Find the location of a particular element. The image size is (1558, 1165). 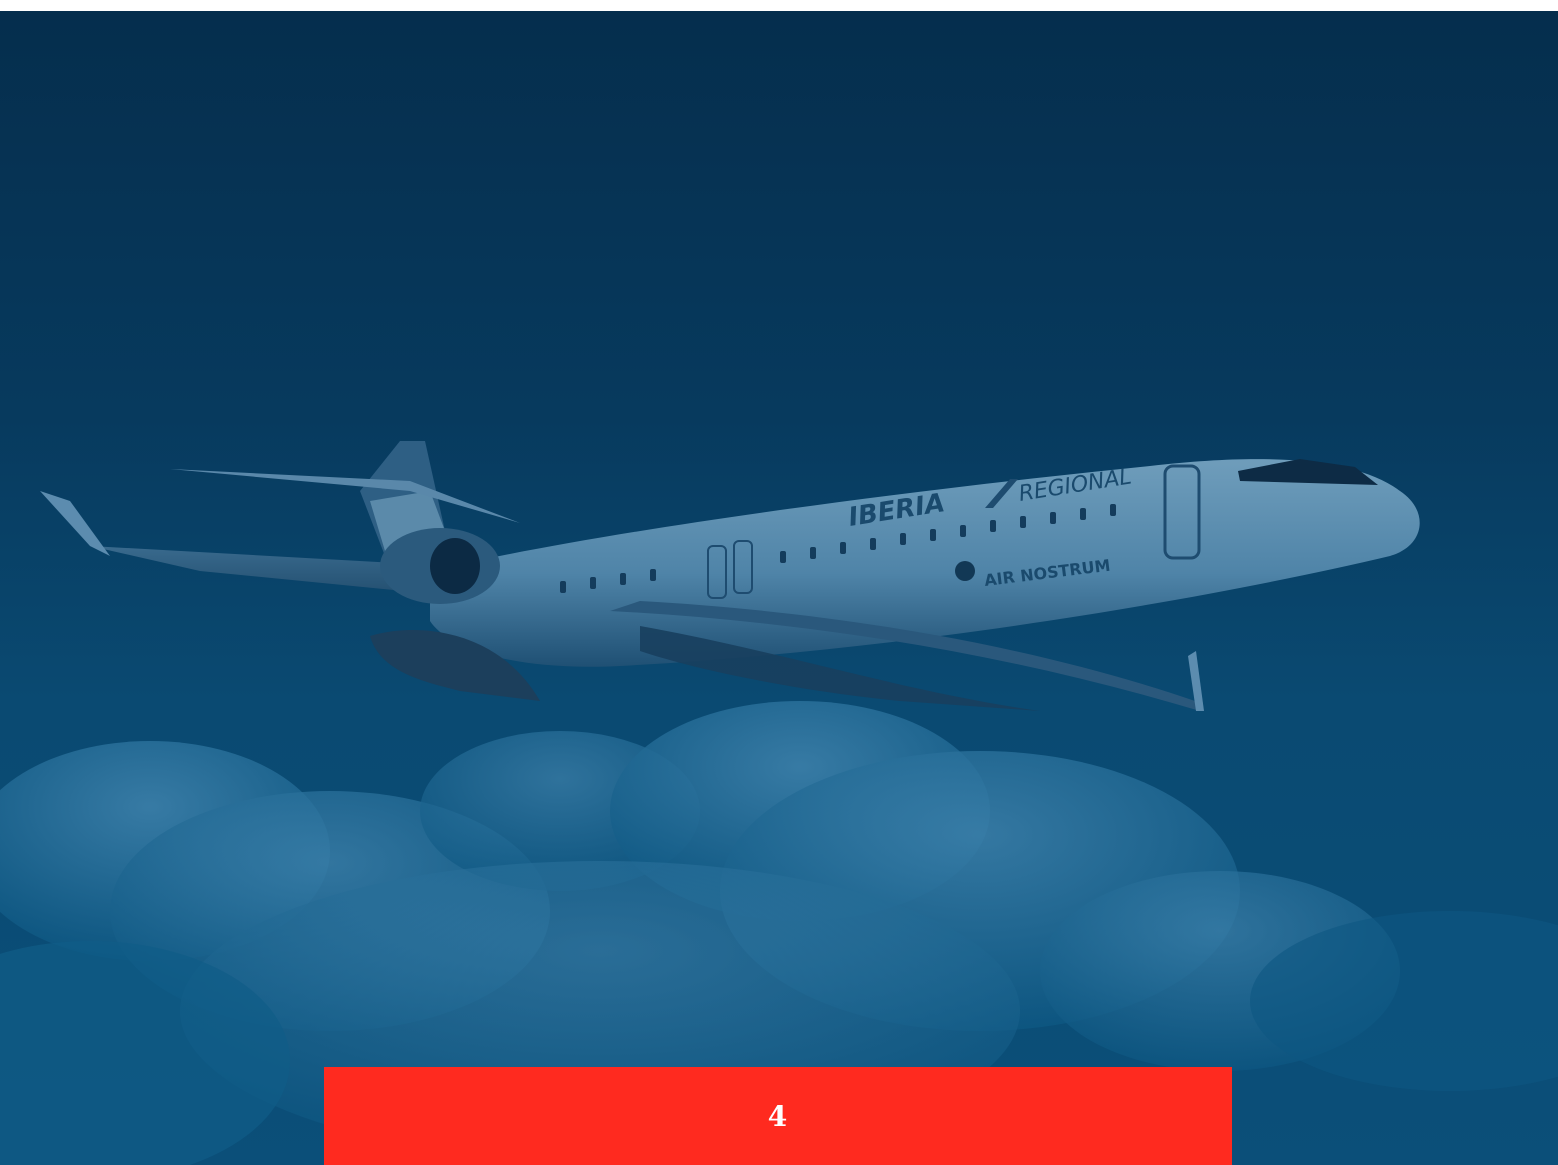

page-number: 4 is located at coordinates (778, 1116).